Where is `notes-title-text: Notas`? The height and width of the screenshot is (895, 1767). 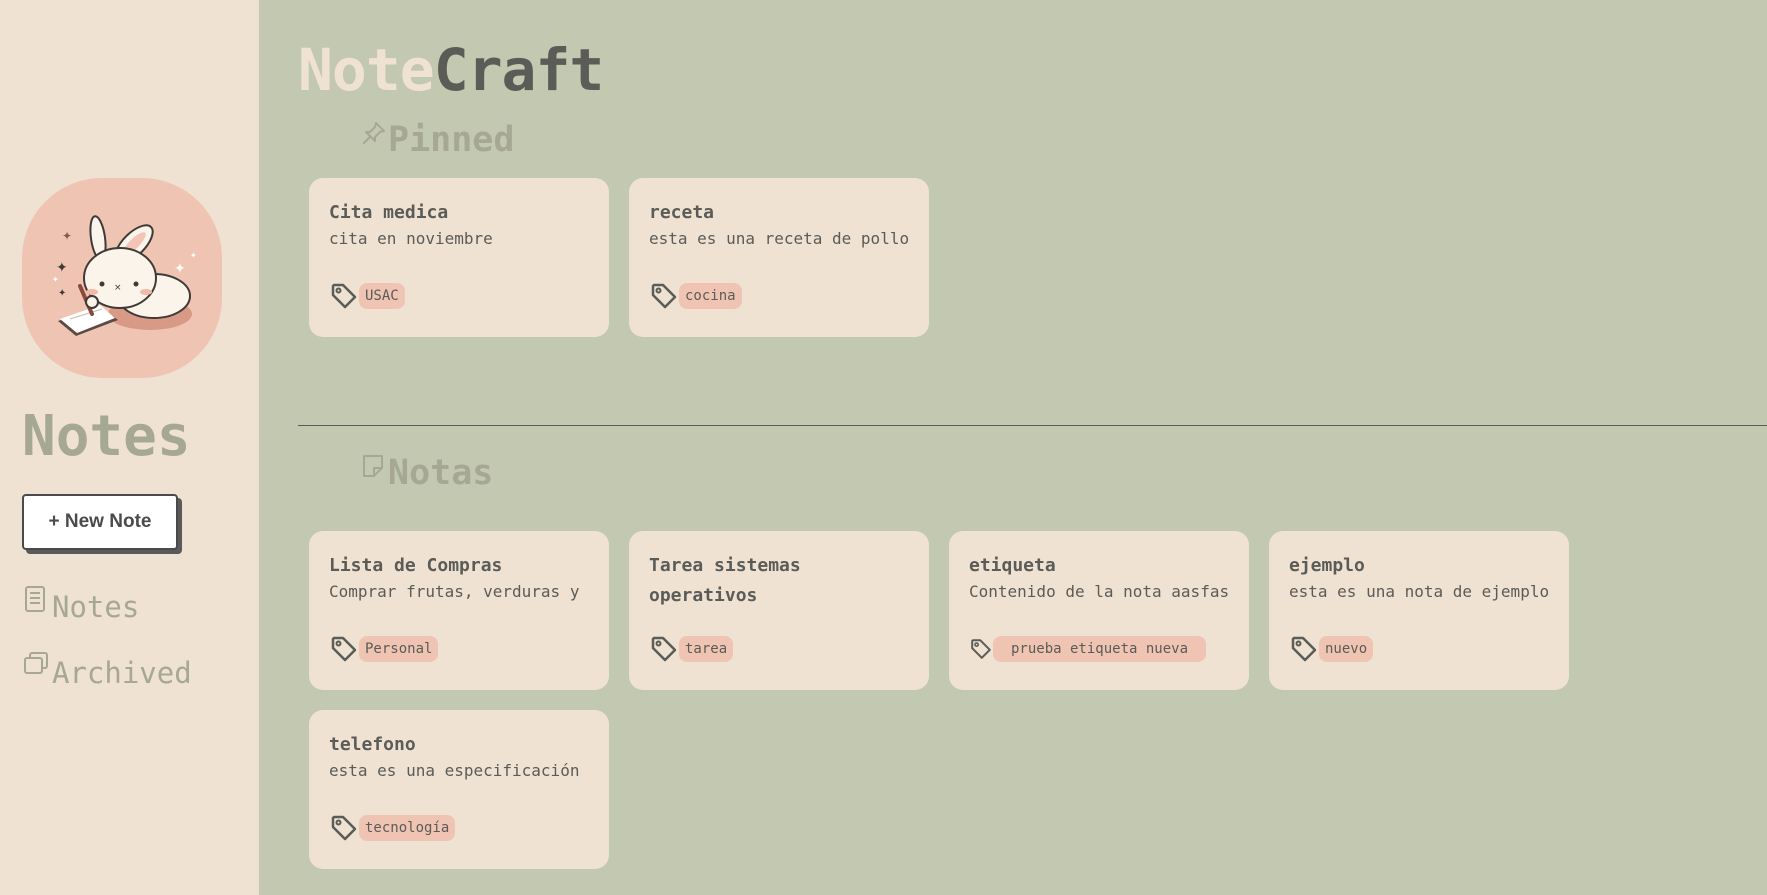
notes-title-text: Notas is located at coordinates (441, 473).